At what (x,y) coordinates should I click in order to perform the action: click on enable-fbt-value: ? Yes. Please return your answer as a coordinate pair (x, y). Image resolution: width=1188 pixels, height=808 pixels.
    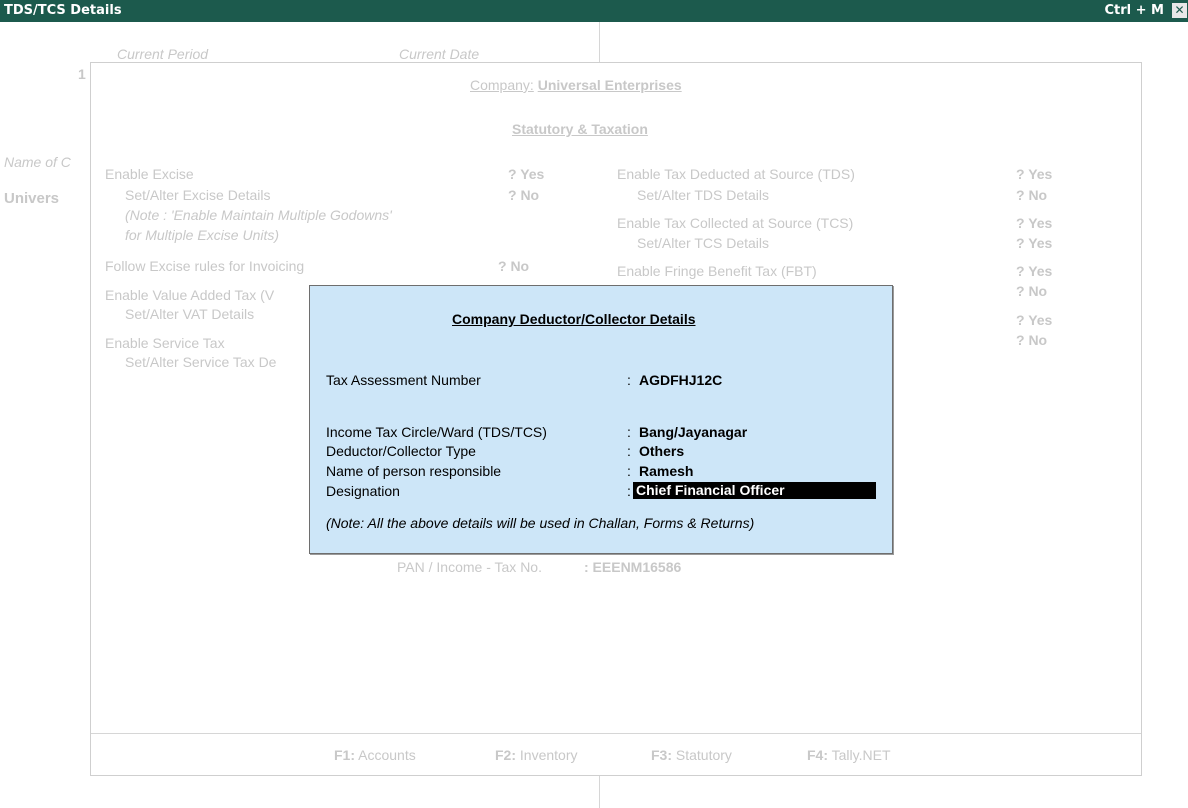
    Looking at the image, I should click on (1034, 271).